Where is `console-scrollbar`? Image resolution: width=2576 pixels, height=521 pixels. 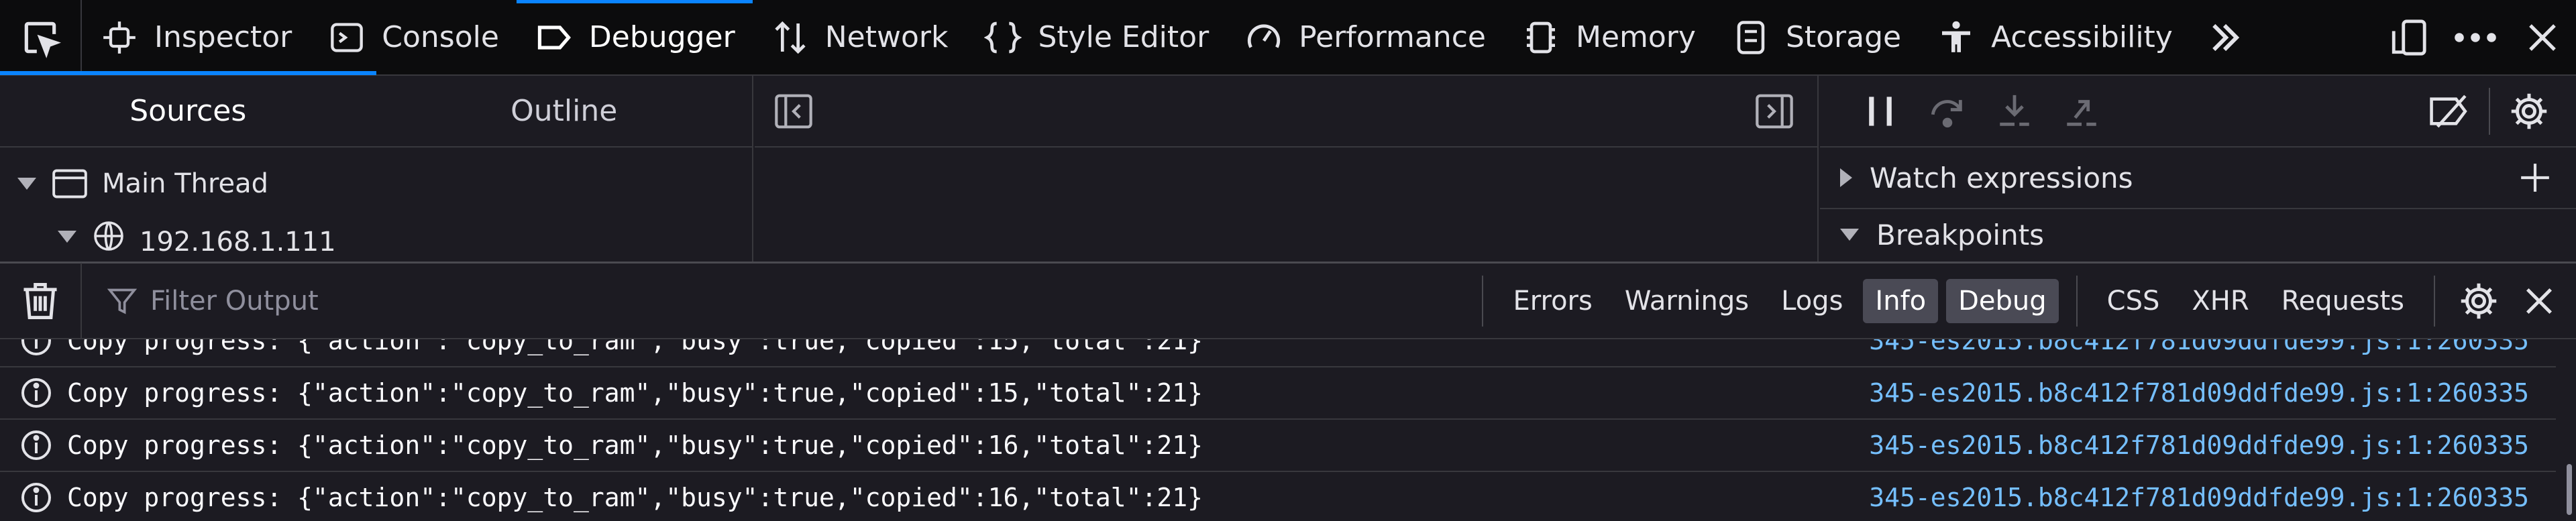 console-scrollbar is located at coordinates (2569, 489).